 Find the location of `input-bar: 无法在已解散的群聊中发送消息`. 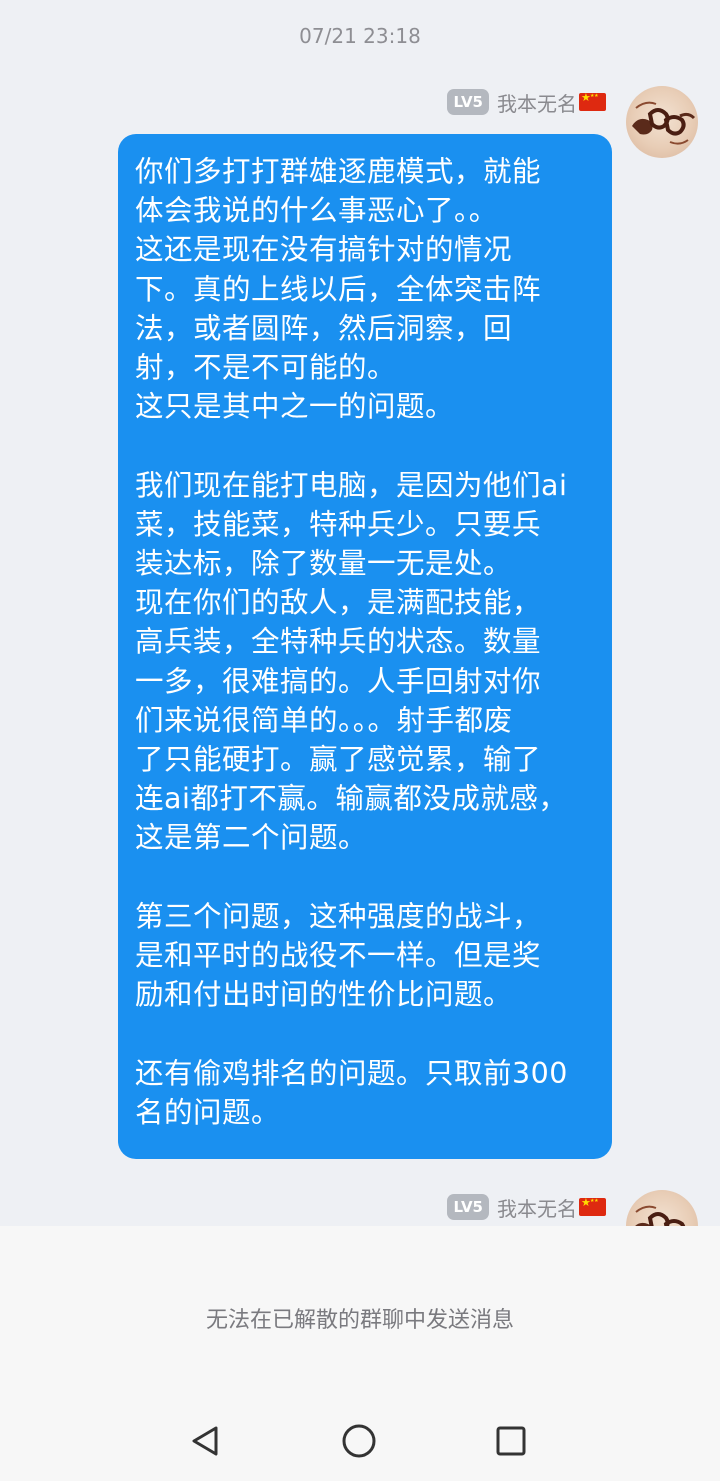

input-bar: 无法在已解散的群聊中发送消息 is located at coordinates (360, 1312).